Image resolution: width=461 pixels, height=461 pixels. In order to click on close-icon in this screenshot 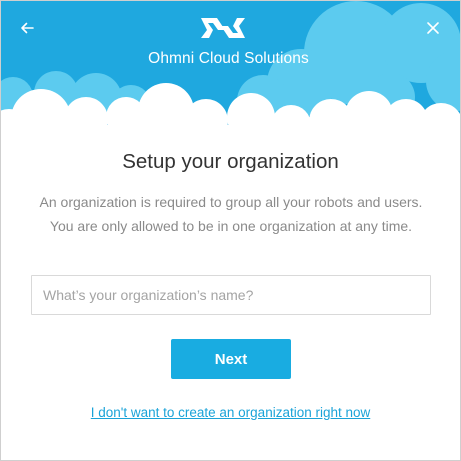, I will do `click(433, 28)`.